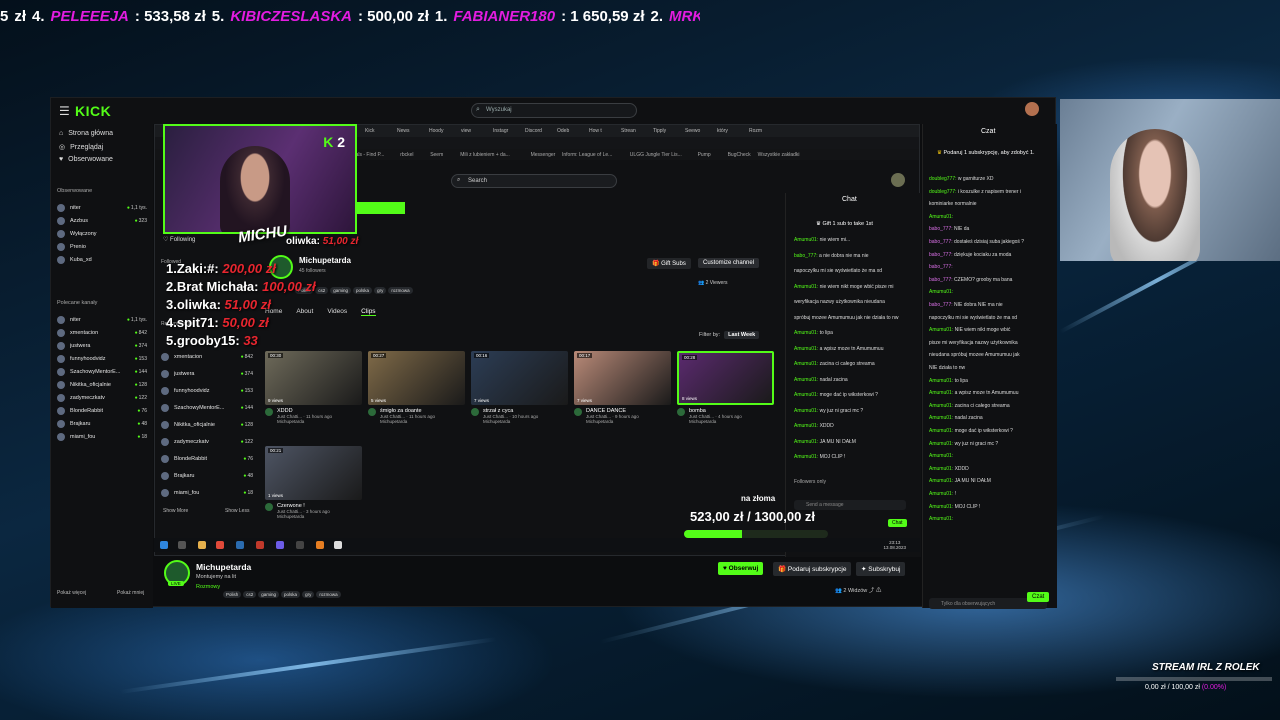 The height and width of the screenshot is (720, 1280). What do you see at coordinates (102, 220) in the screenshot?
I see `followed-channel: Azzbus ●323` at bounding box center [102, 220].